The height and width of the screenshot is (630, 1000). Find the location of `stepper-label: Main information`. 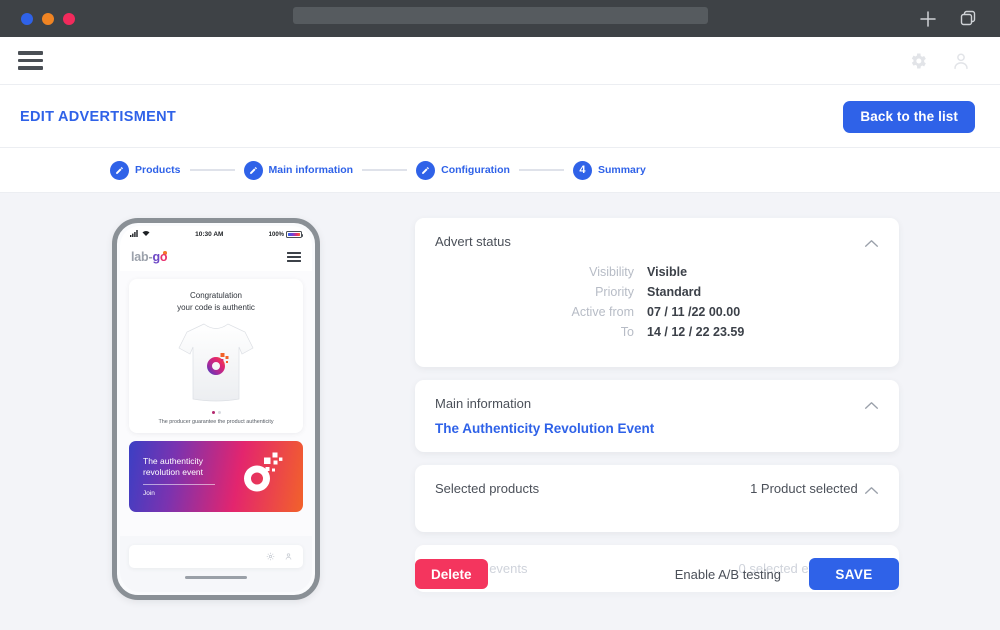

stepper-label: Main information is located at coordinates (311, 170).